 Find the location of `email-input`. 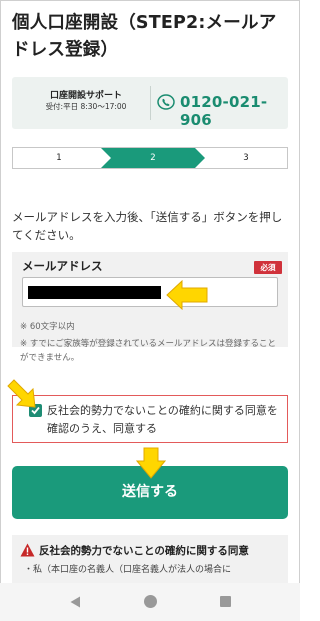

email-input is located at coordinates (150, 292).